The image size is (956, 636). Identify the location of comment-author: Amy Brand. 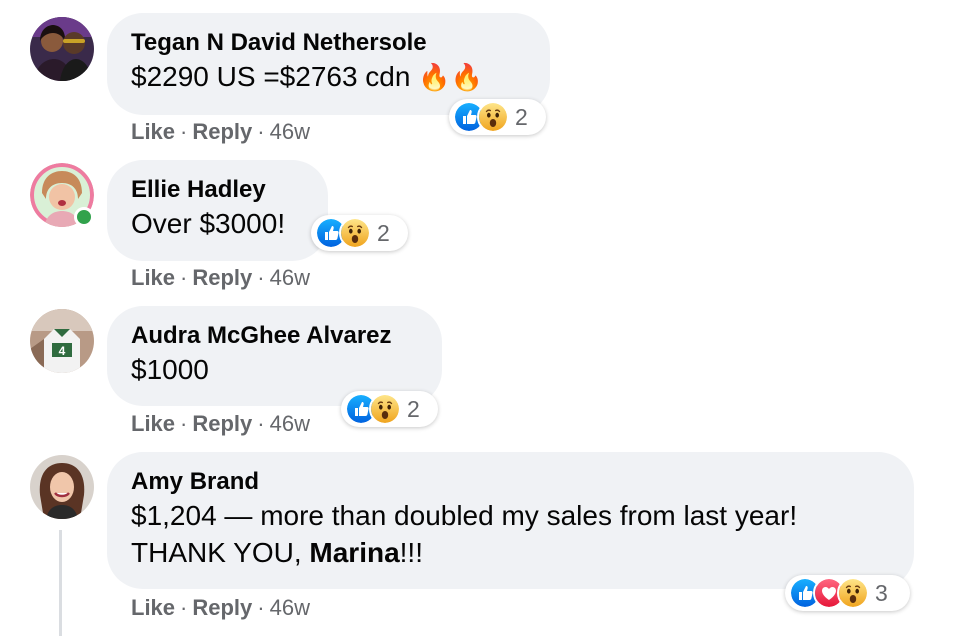
(510, 482).